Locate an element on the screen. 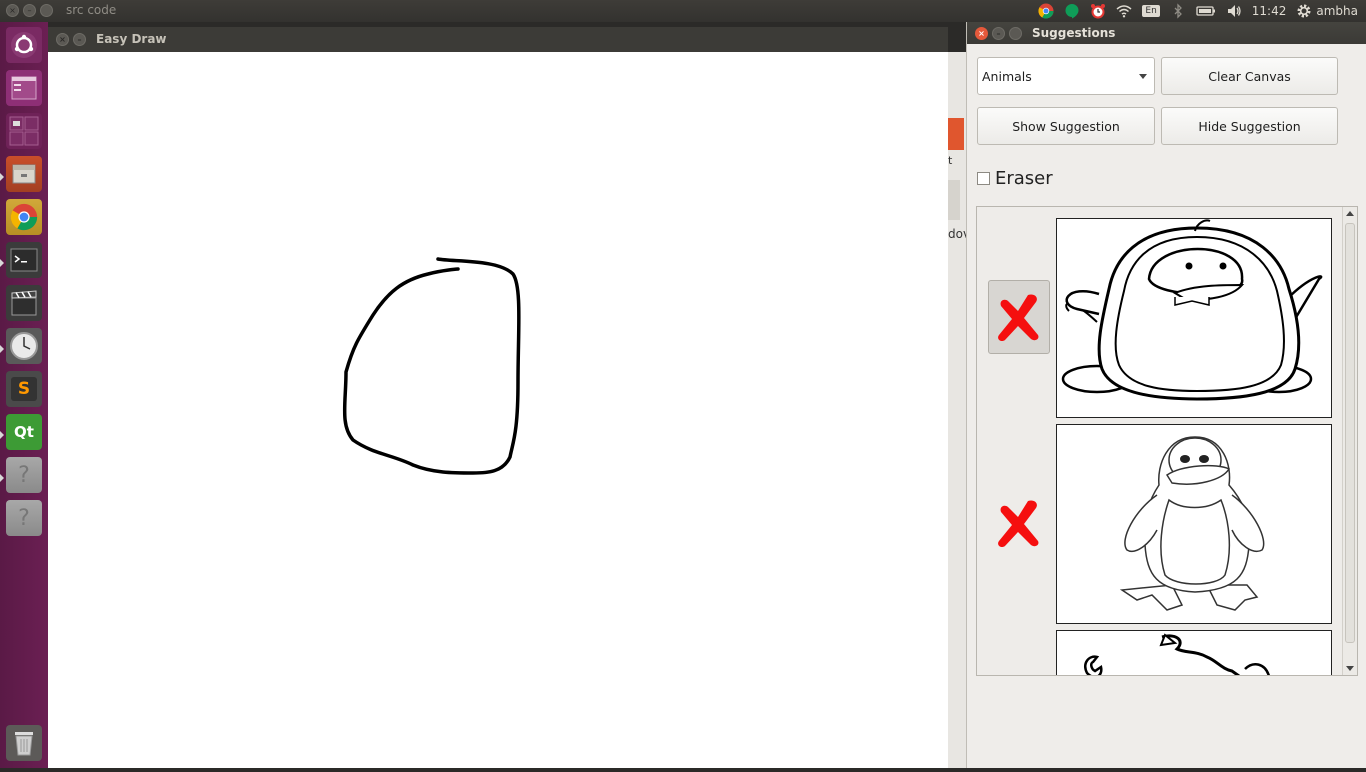 This screenshot has width=1366, height=772. clock-time: 11:42 is located at coordinates (1269, 11).